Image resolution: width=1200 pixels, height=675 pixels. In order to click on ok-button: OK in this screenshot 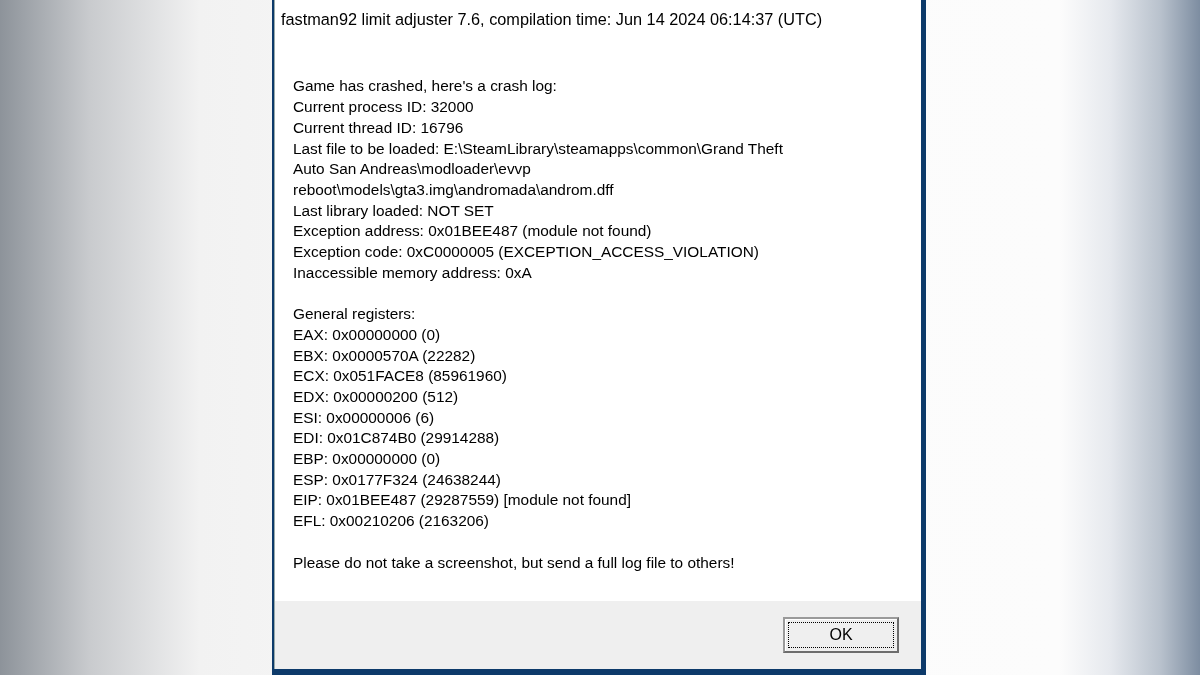, I will do `click(841, 635)`.